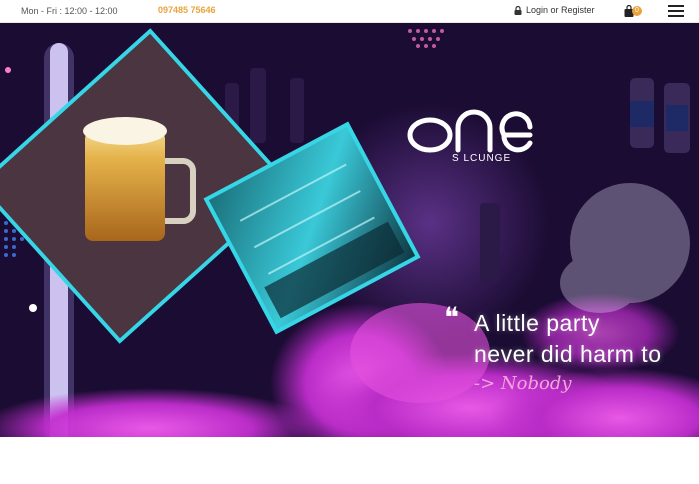 Image resolution: width=699 pixels, height=484 pixels. What do you see at coordinates (568, 354) in the screenshot?
I see `tagline-line-2: never did harm to` at bounding box center [568, 354].